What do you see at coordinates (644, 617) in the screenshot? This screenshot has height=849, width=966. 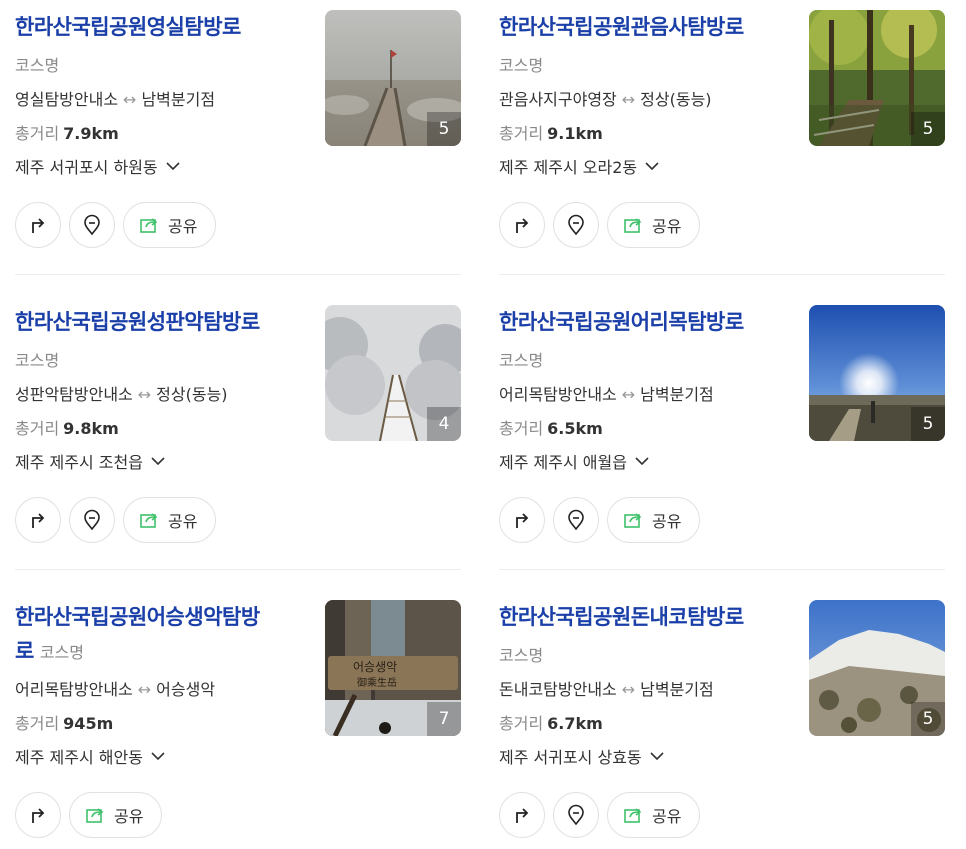 I see `trail-title: 한라산국립공원돈내코탐방로` at bounding box center [644, 617].